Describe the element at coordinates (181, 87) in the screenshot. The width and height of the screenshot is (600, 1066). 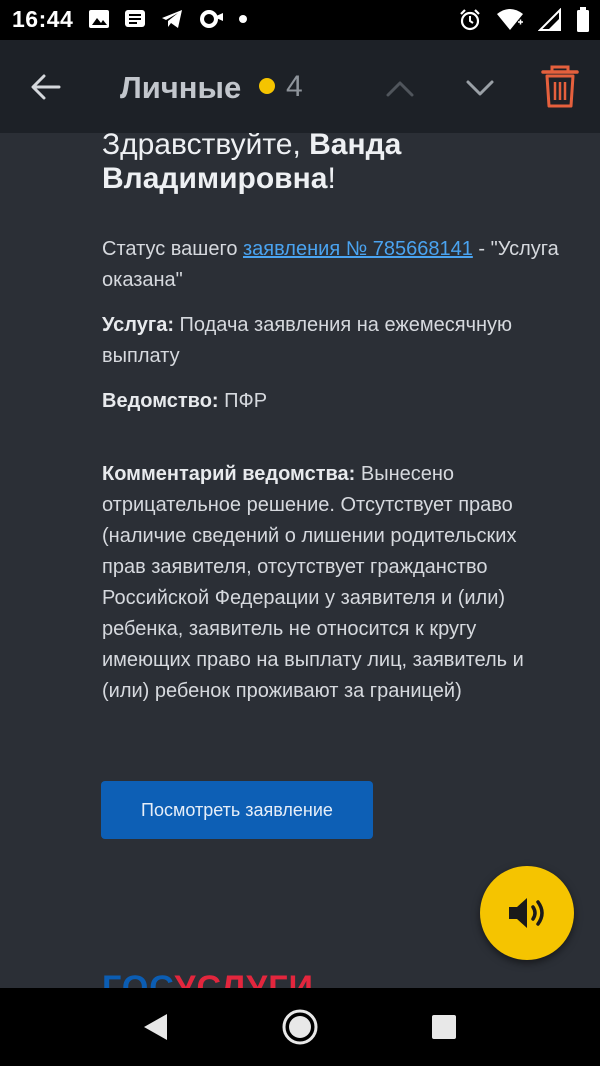
I see `folder-title: Личные` at that location.